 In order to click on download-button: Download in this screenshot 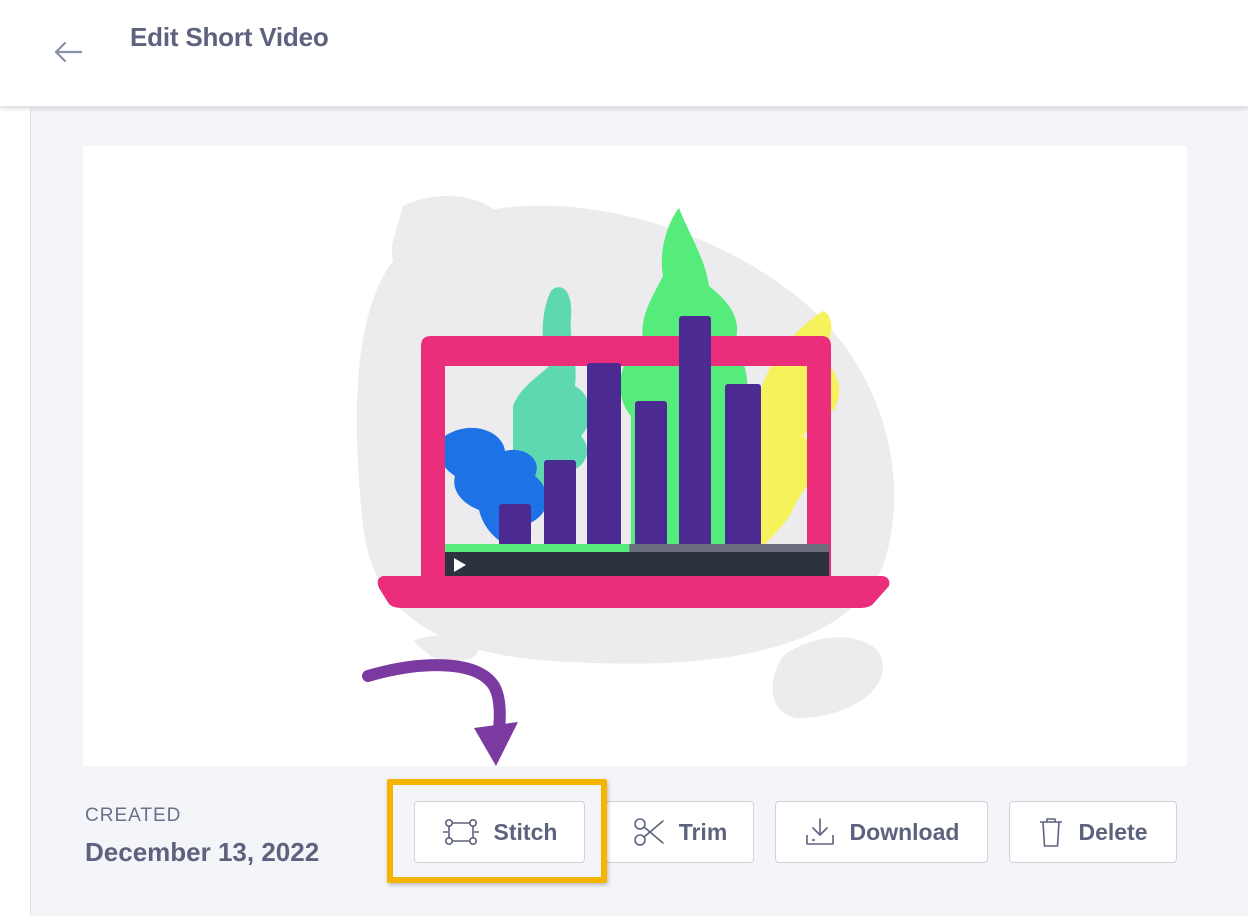, I will do `click(881, 832)`.